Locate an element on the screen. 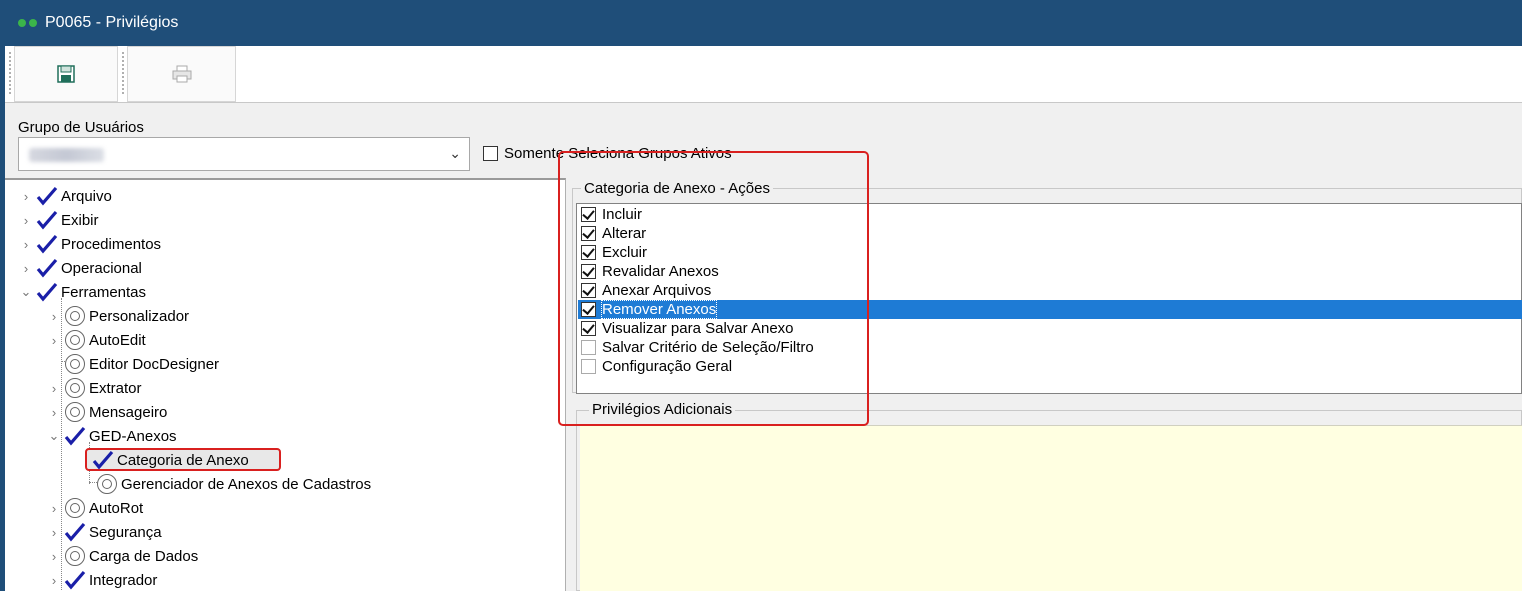 The image size is (1522, 591). tree-item-exibir: › Exibir is located at coordinates (58, 220).